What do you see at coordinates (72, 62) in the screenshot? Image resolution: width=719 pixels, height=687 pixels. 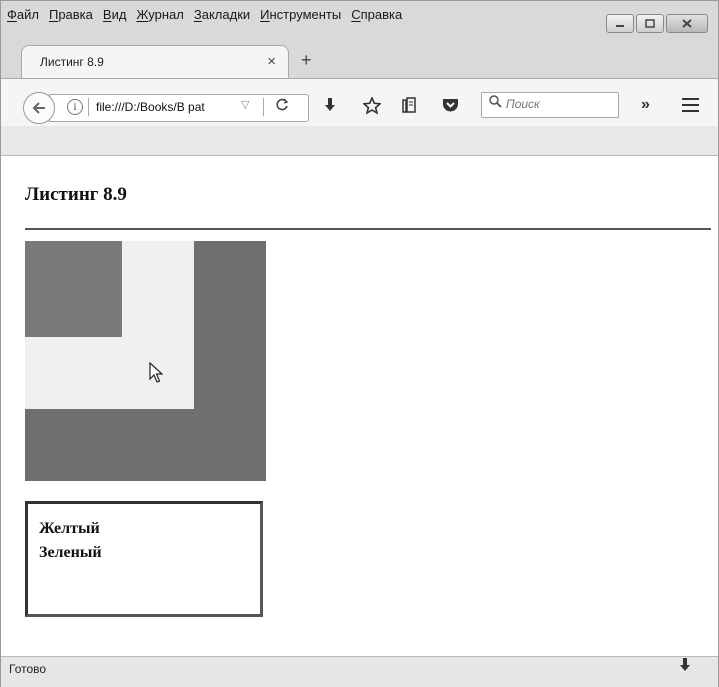 I see `tab-title: Листинг 8.9` at bounding box center [72, 62].